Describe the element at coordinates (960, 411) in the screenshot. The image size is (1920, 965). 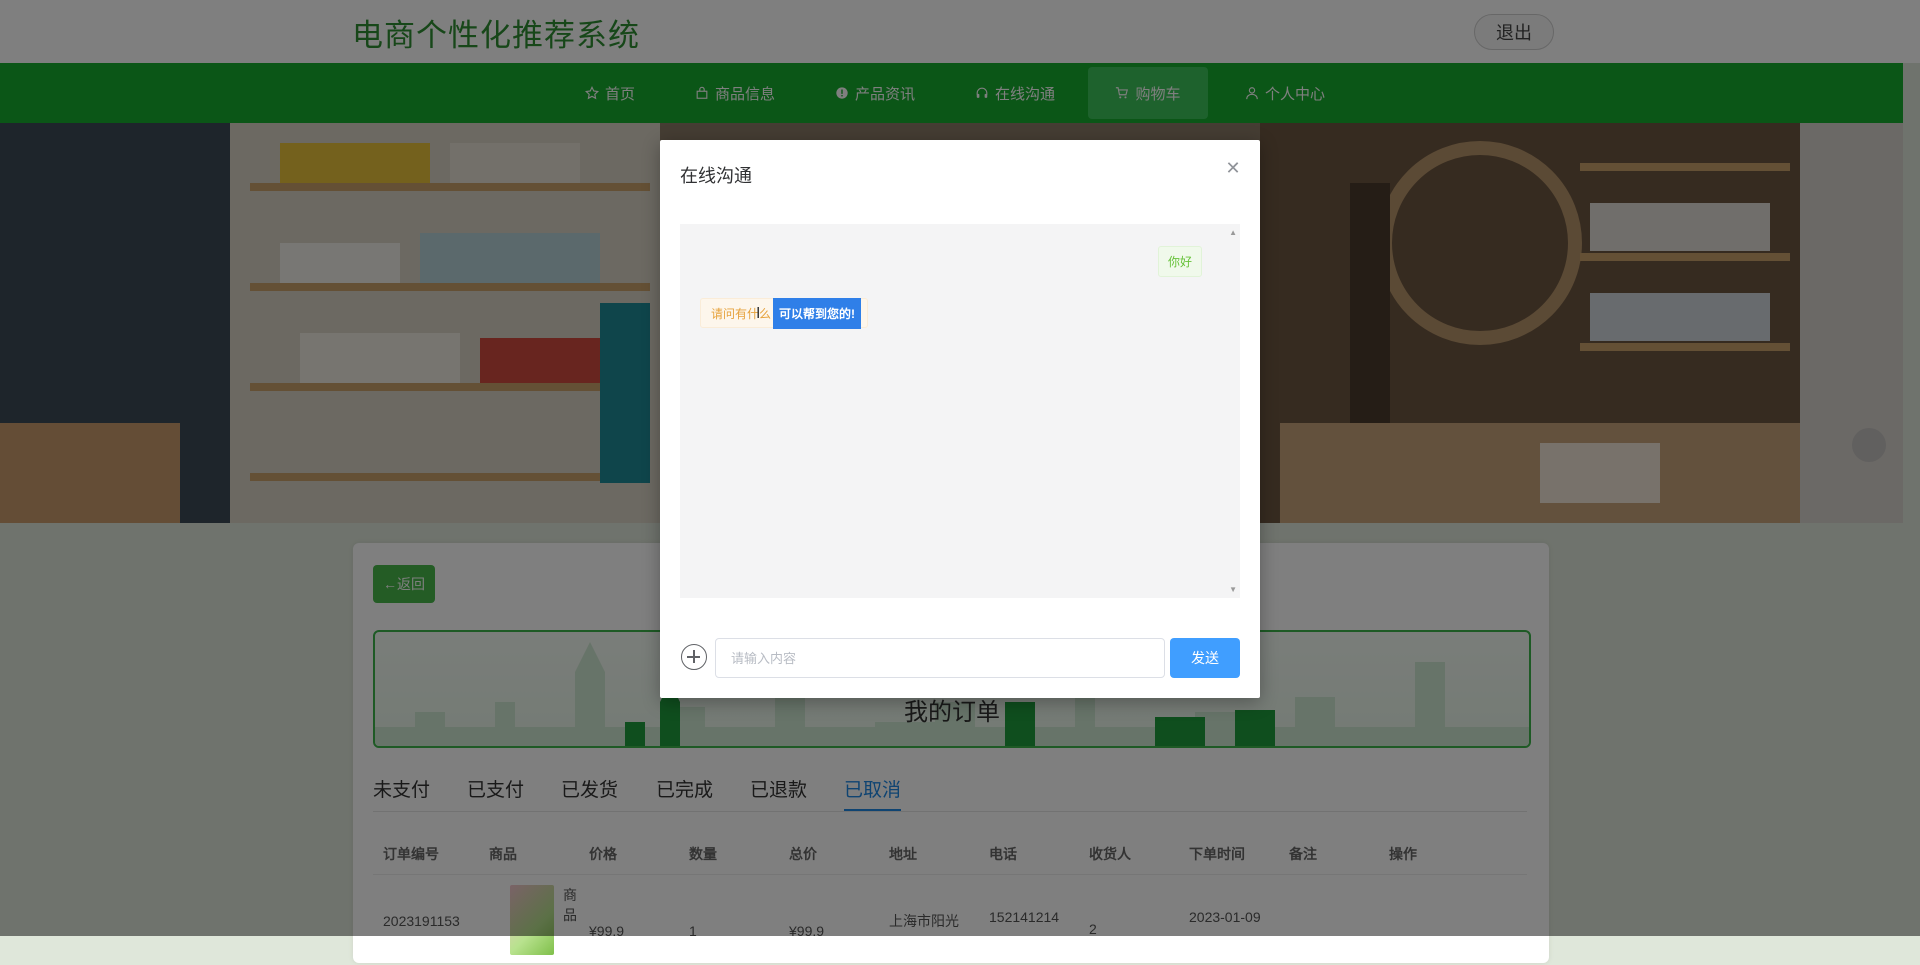
I see `chat-messages: ▲ 你好 请问有什么 可以帮到您的! ▼` at that location.